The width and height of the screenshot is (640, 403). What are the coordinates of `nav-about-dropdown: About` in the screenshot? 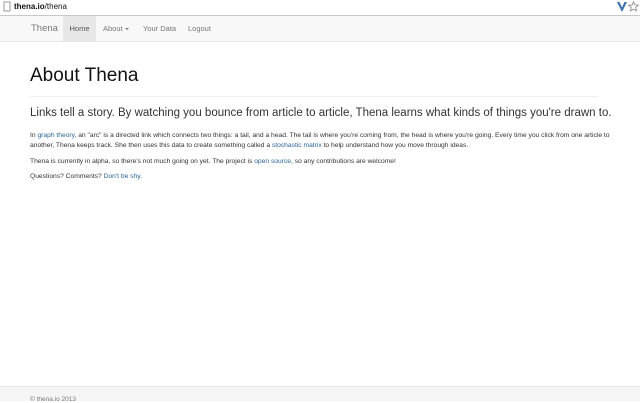 It's located at (116, 28).